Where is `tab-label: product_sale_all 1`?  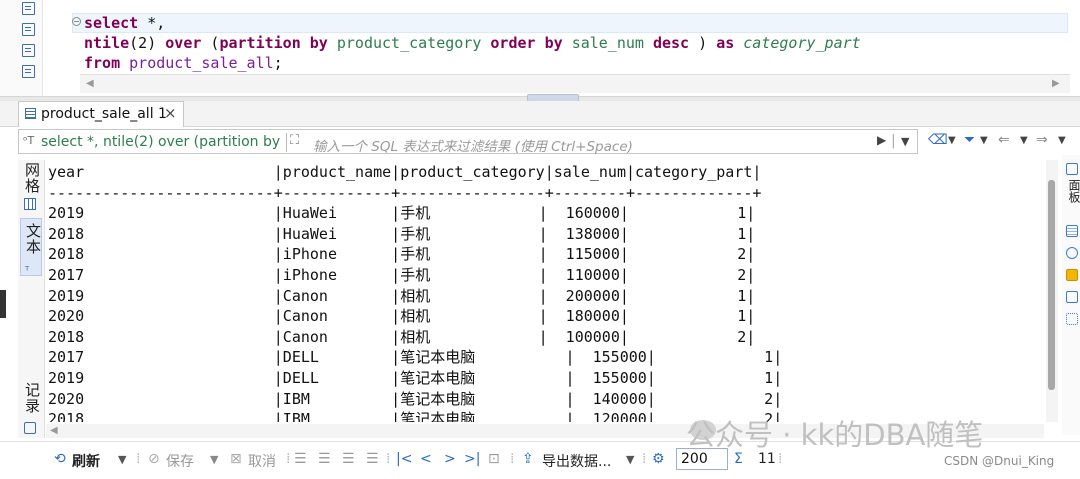 tab-label: product_sale_all 1 is located at coordinates (104, 114).